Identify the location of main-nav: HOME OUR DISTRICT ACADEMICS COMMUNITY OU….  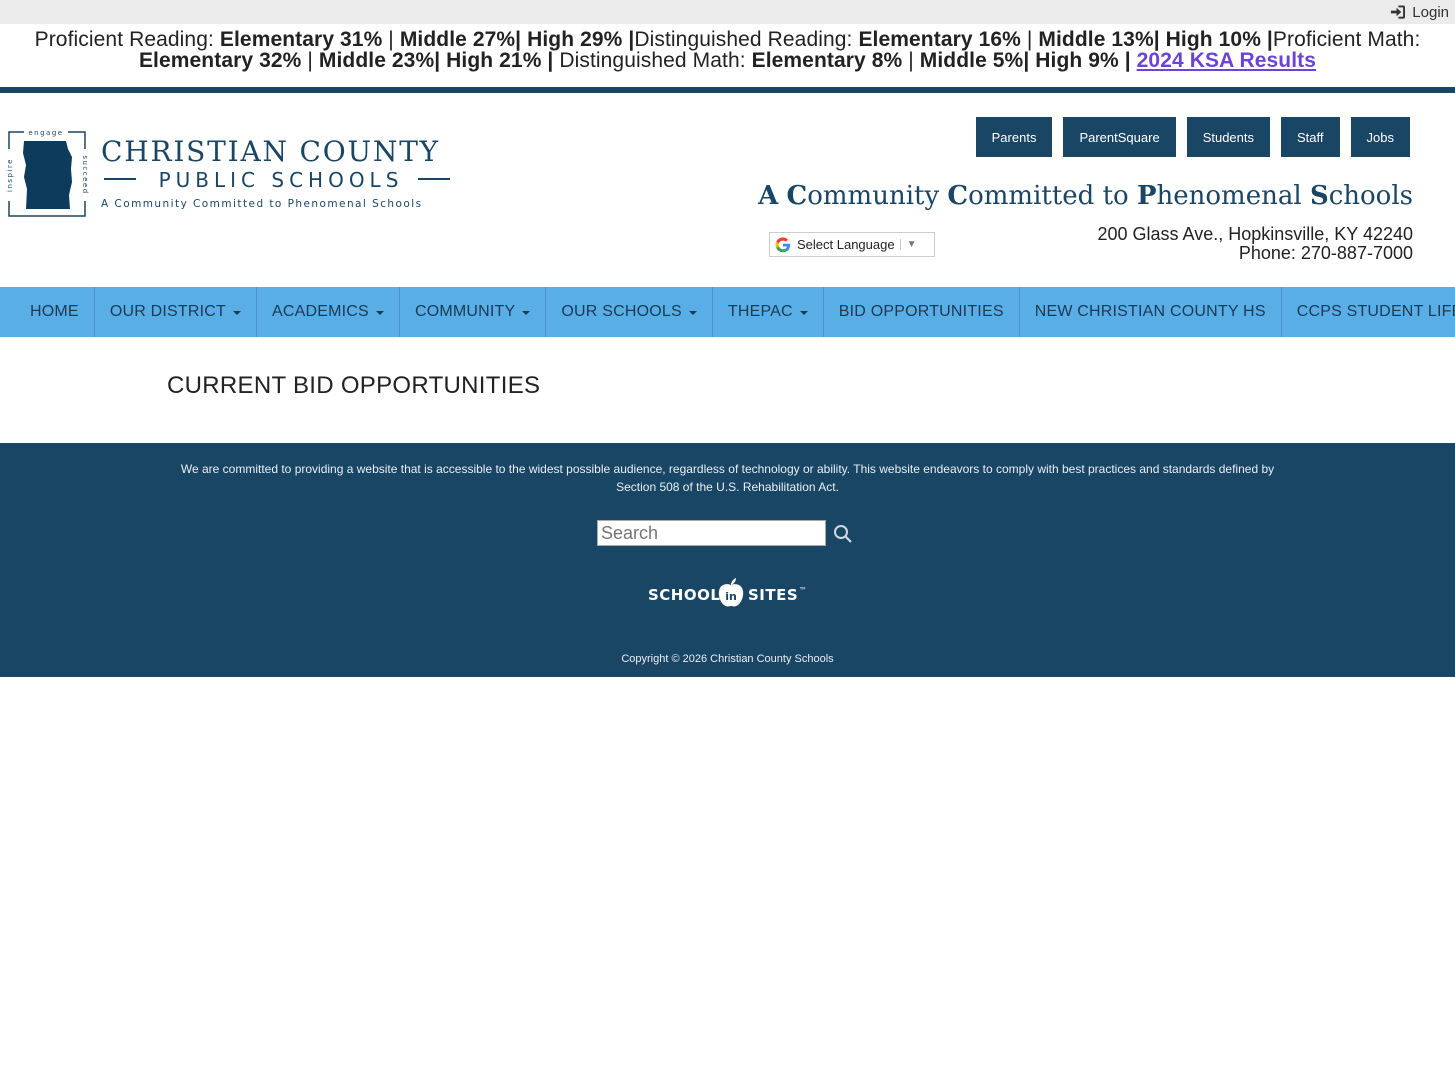
(727, 312).